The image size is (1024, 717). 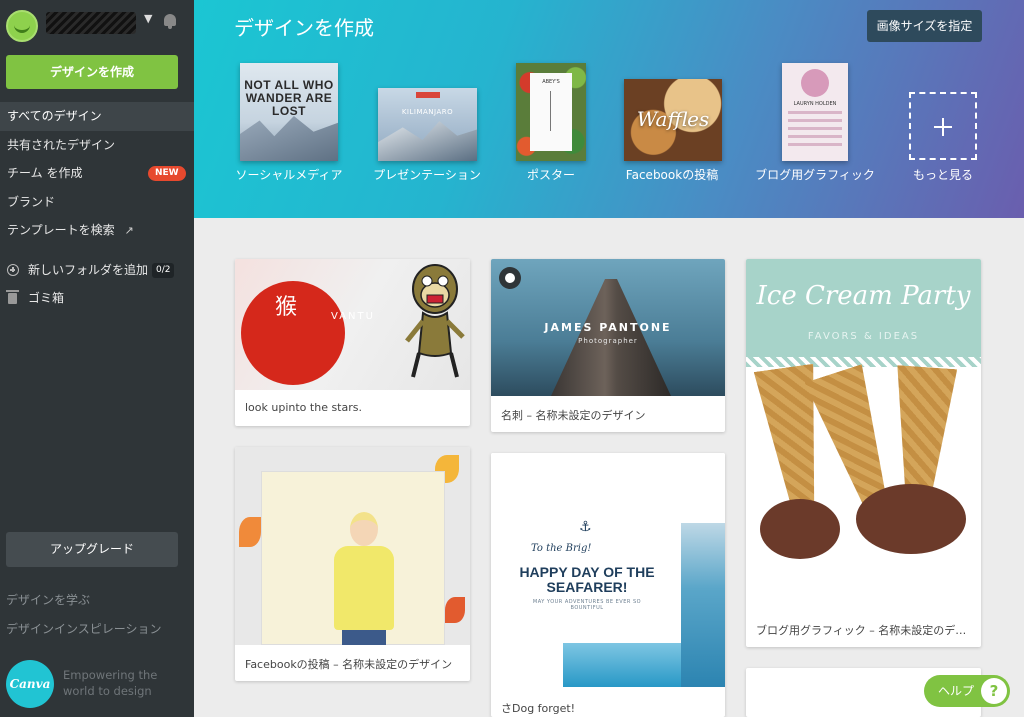 What do you see at coordinates (31, 201) in the screenshot?
I see `sidebar-item-label: ブランド` at bounding box center [31, 201].